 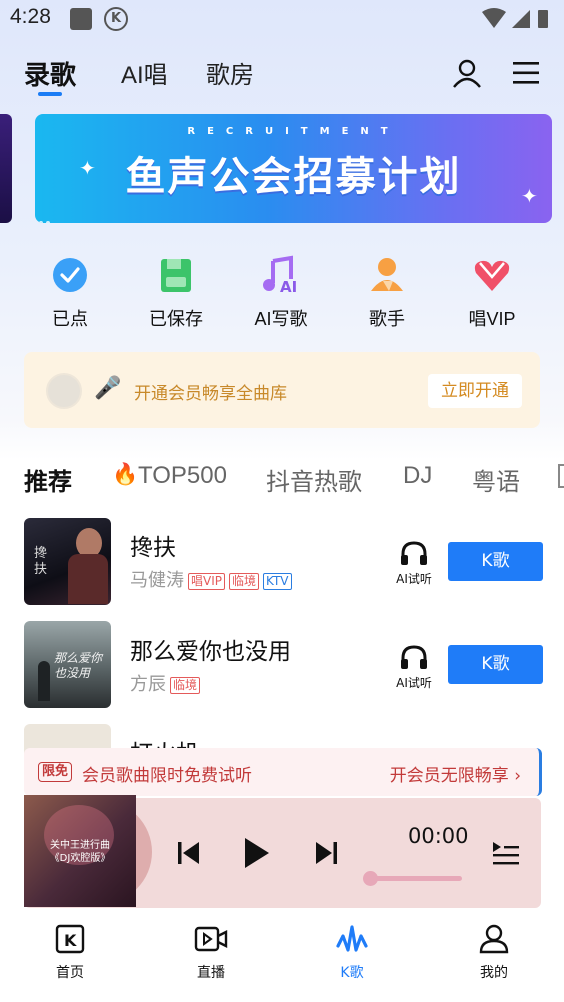 What do you see at coordinates (70, 275) in the screenshot?
I see `check-circle-icon` at bounding box center [70, 275].